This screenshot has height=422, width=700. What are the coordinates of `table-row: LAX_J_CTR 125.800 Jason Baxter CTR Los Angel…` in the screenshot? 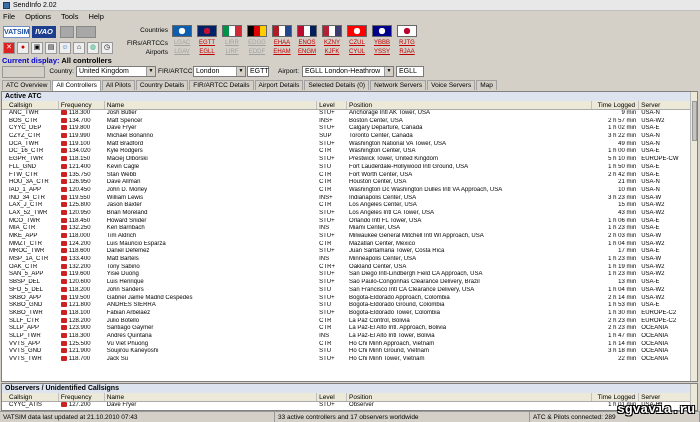 It's located at (349, 206).